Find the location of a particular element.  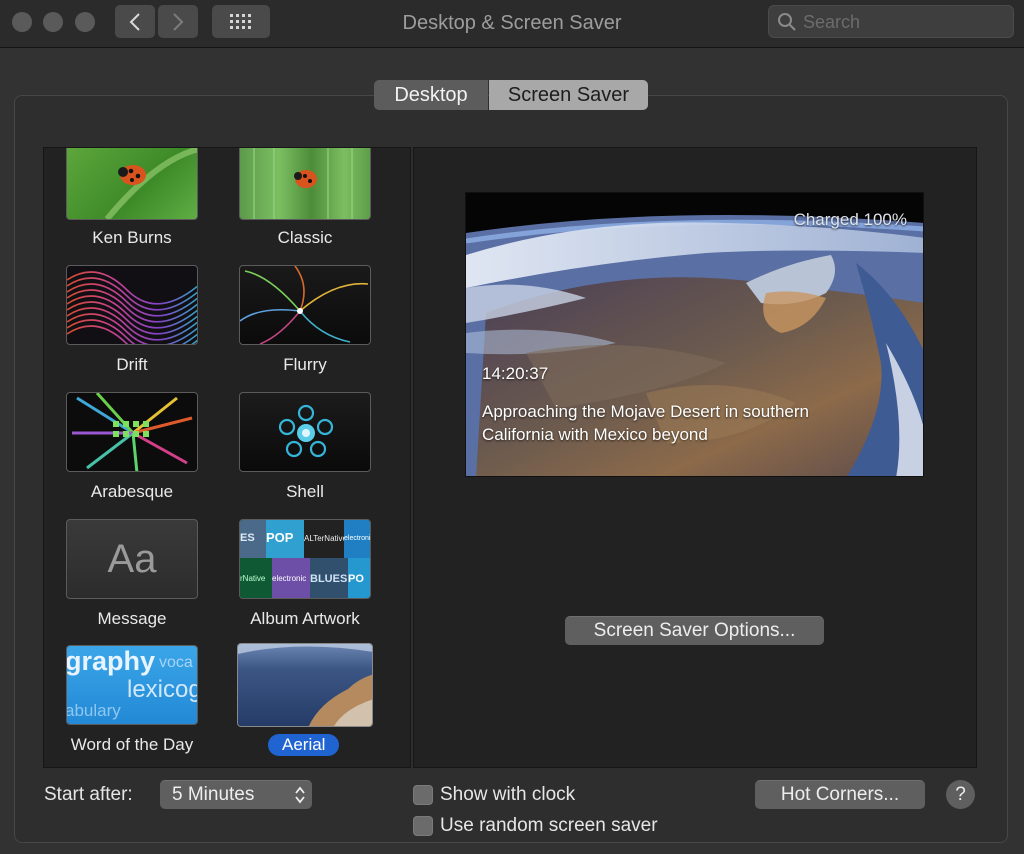

screen-saver-label: Flurry is located at coordinates (305, 364).